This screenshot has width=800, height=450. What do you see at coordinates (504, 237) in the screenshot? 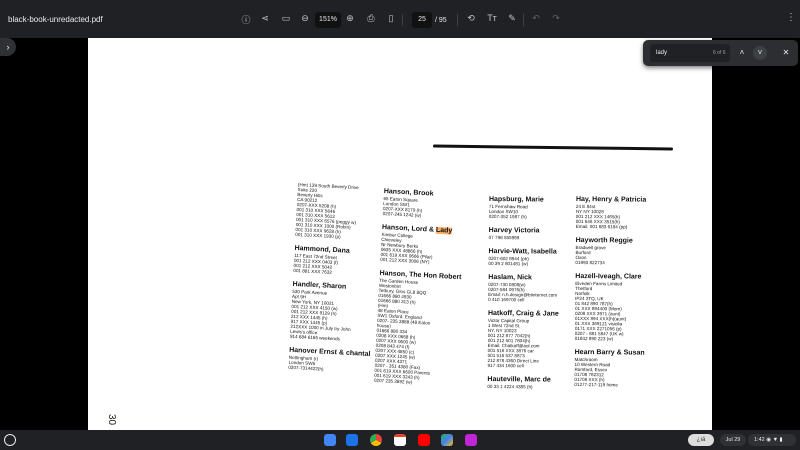
I see `contact-detail: 07 798 555999` at bounding box center [504, 237].